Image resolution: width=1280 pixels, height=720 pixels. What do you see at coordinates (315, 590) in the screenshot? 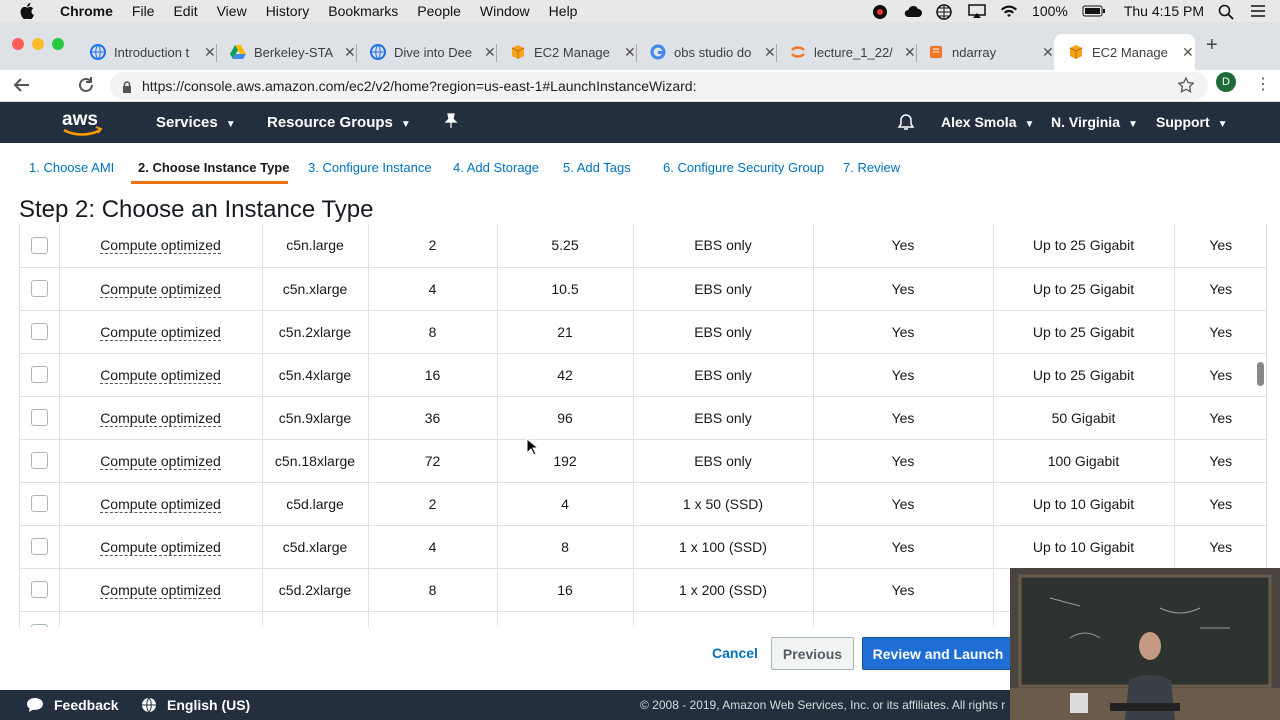
I see `instance-type: c5d.2xlarge` at bounding box center [315, 590].